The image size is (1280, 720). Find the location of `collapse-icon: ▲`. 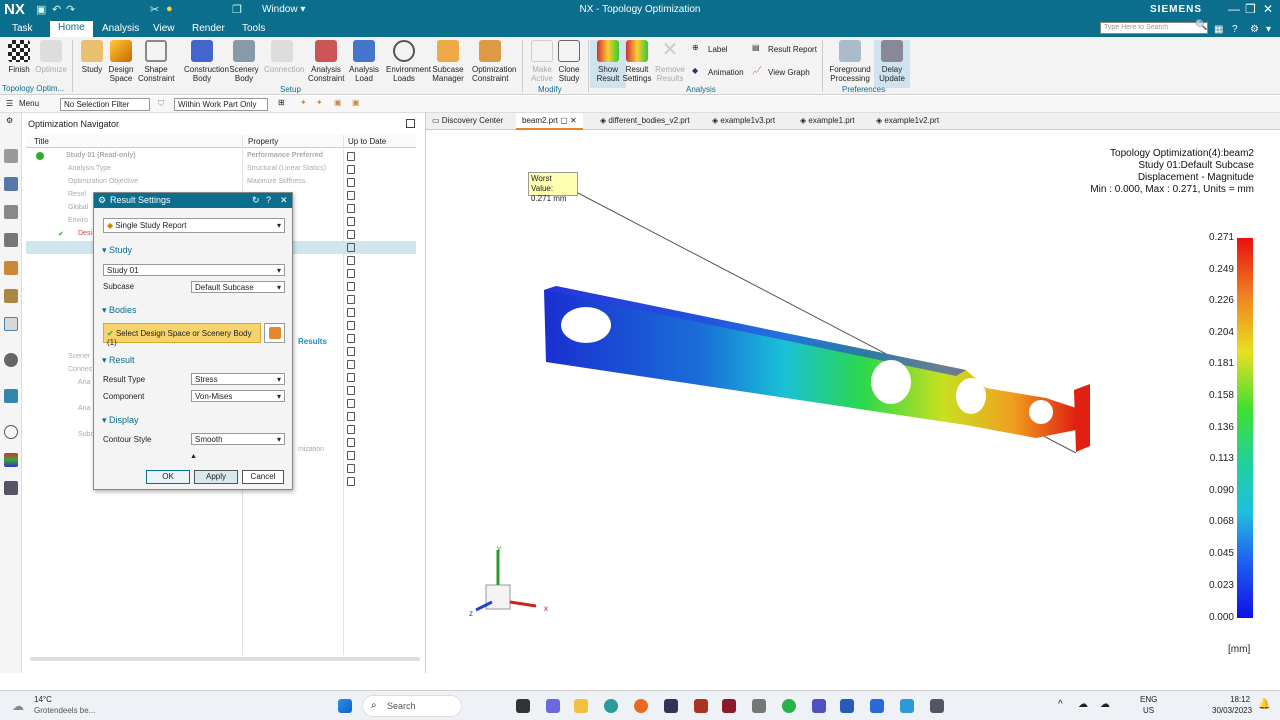

collapse-icon: ▲ is located at coordinates (193, 456).